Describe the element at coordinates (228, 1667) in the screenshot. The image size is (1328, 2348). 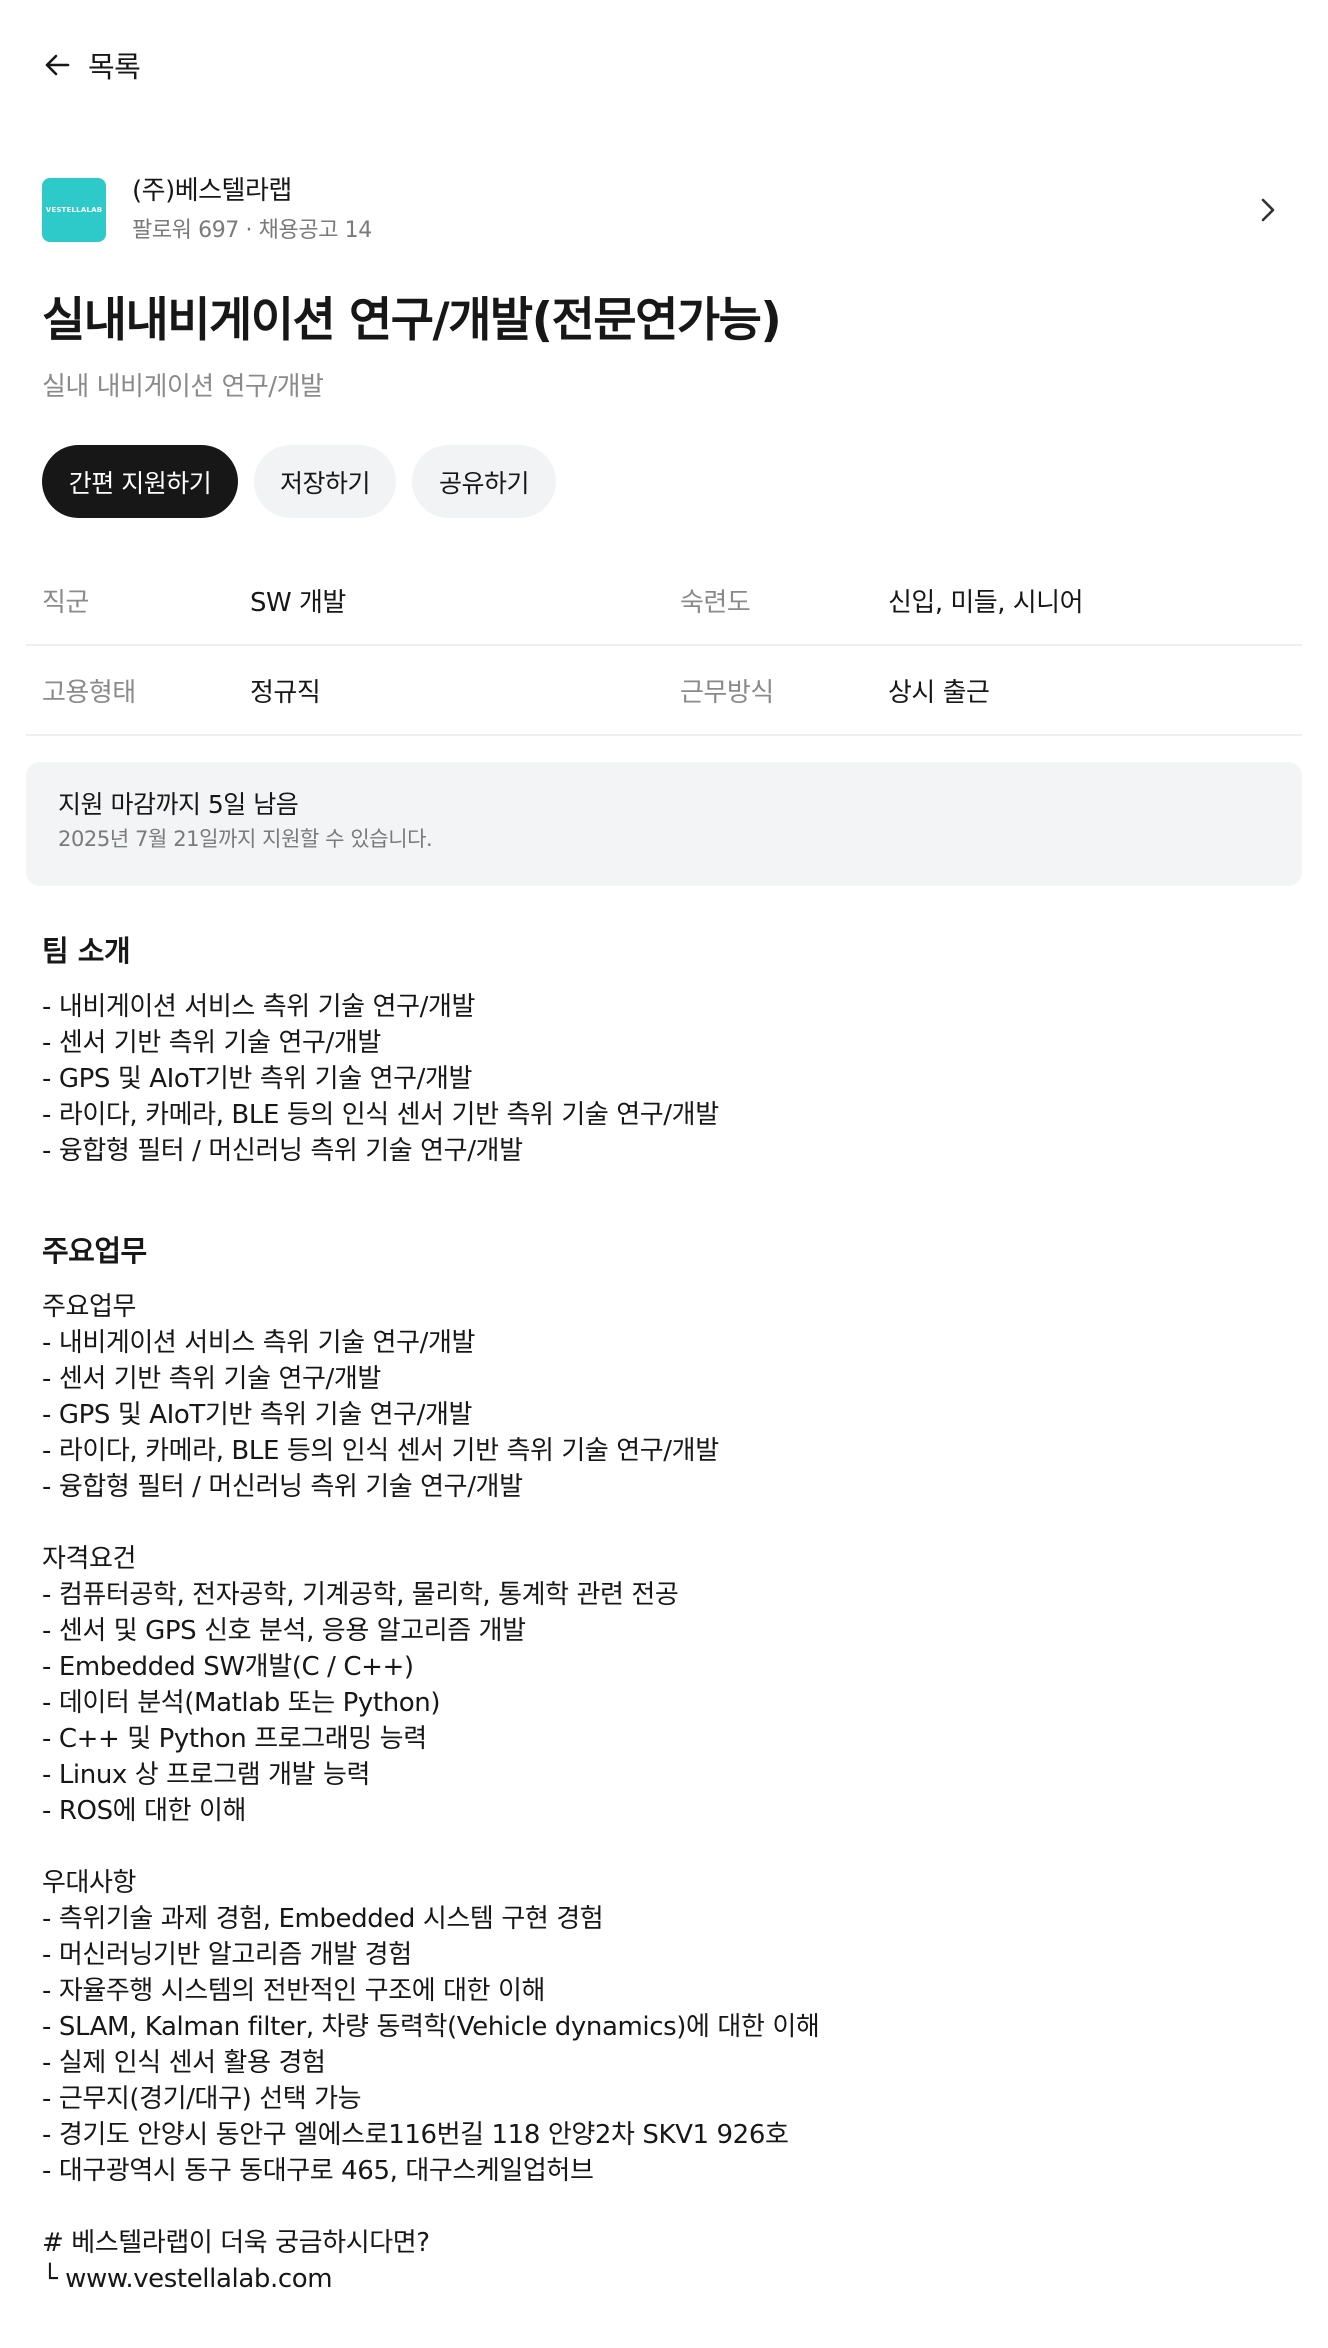
I see `duties-line: - Embedded SW개발(C / C++)` at that location.